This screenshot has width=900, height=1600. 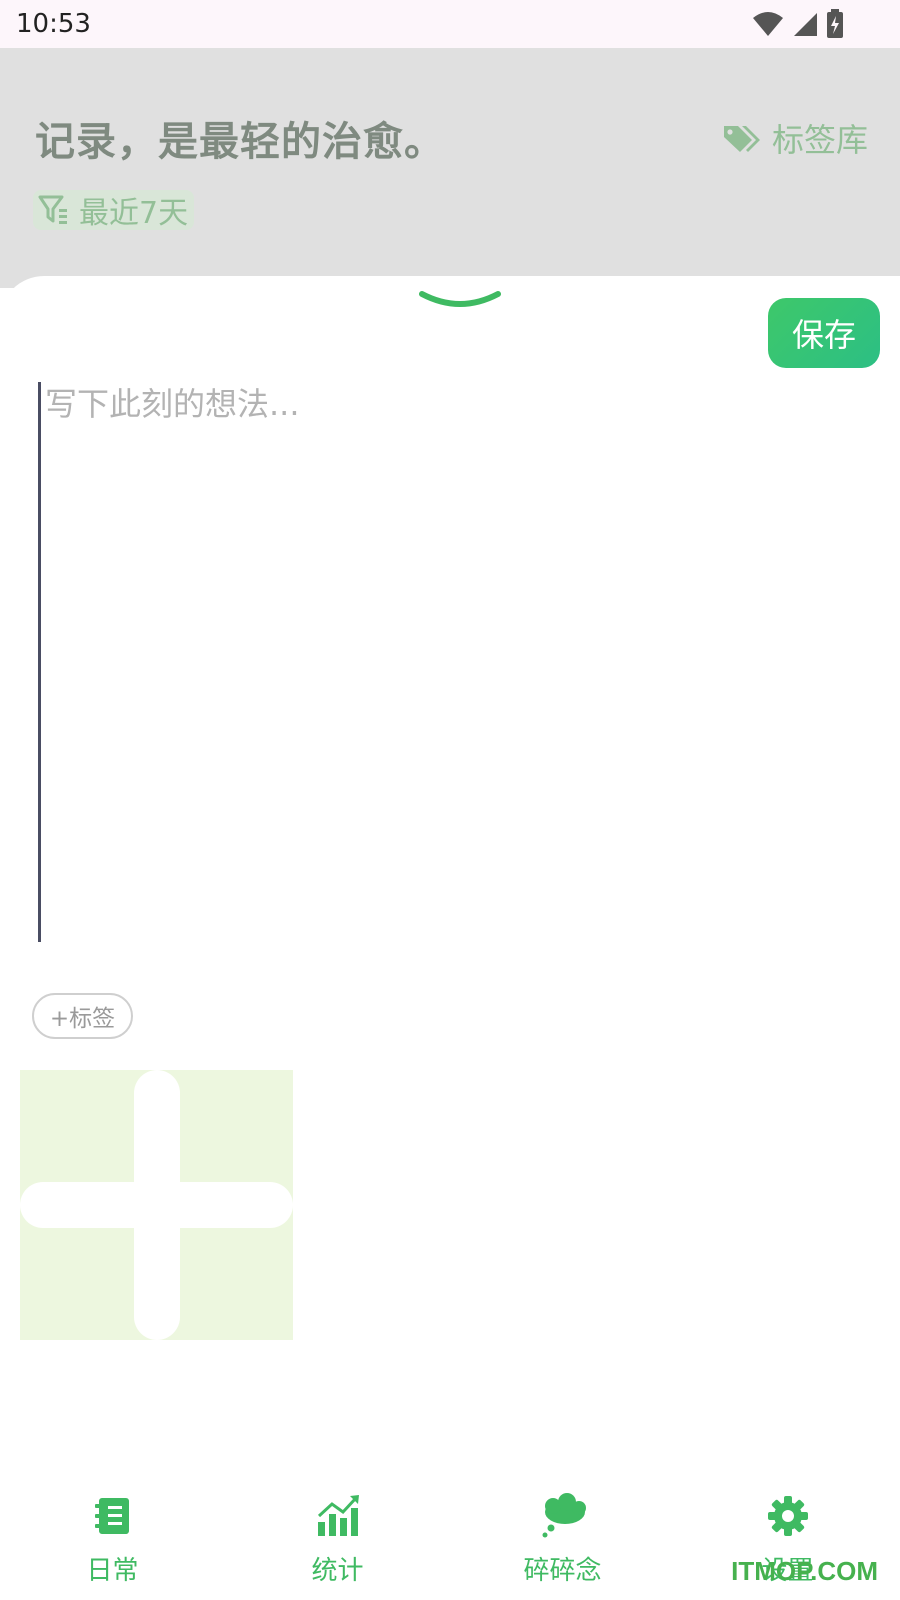 What do you see at coordinates (835, 23) in the screenshot?
I see `battery-icon` at bounding box center [835, 23].